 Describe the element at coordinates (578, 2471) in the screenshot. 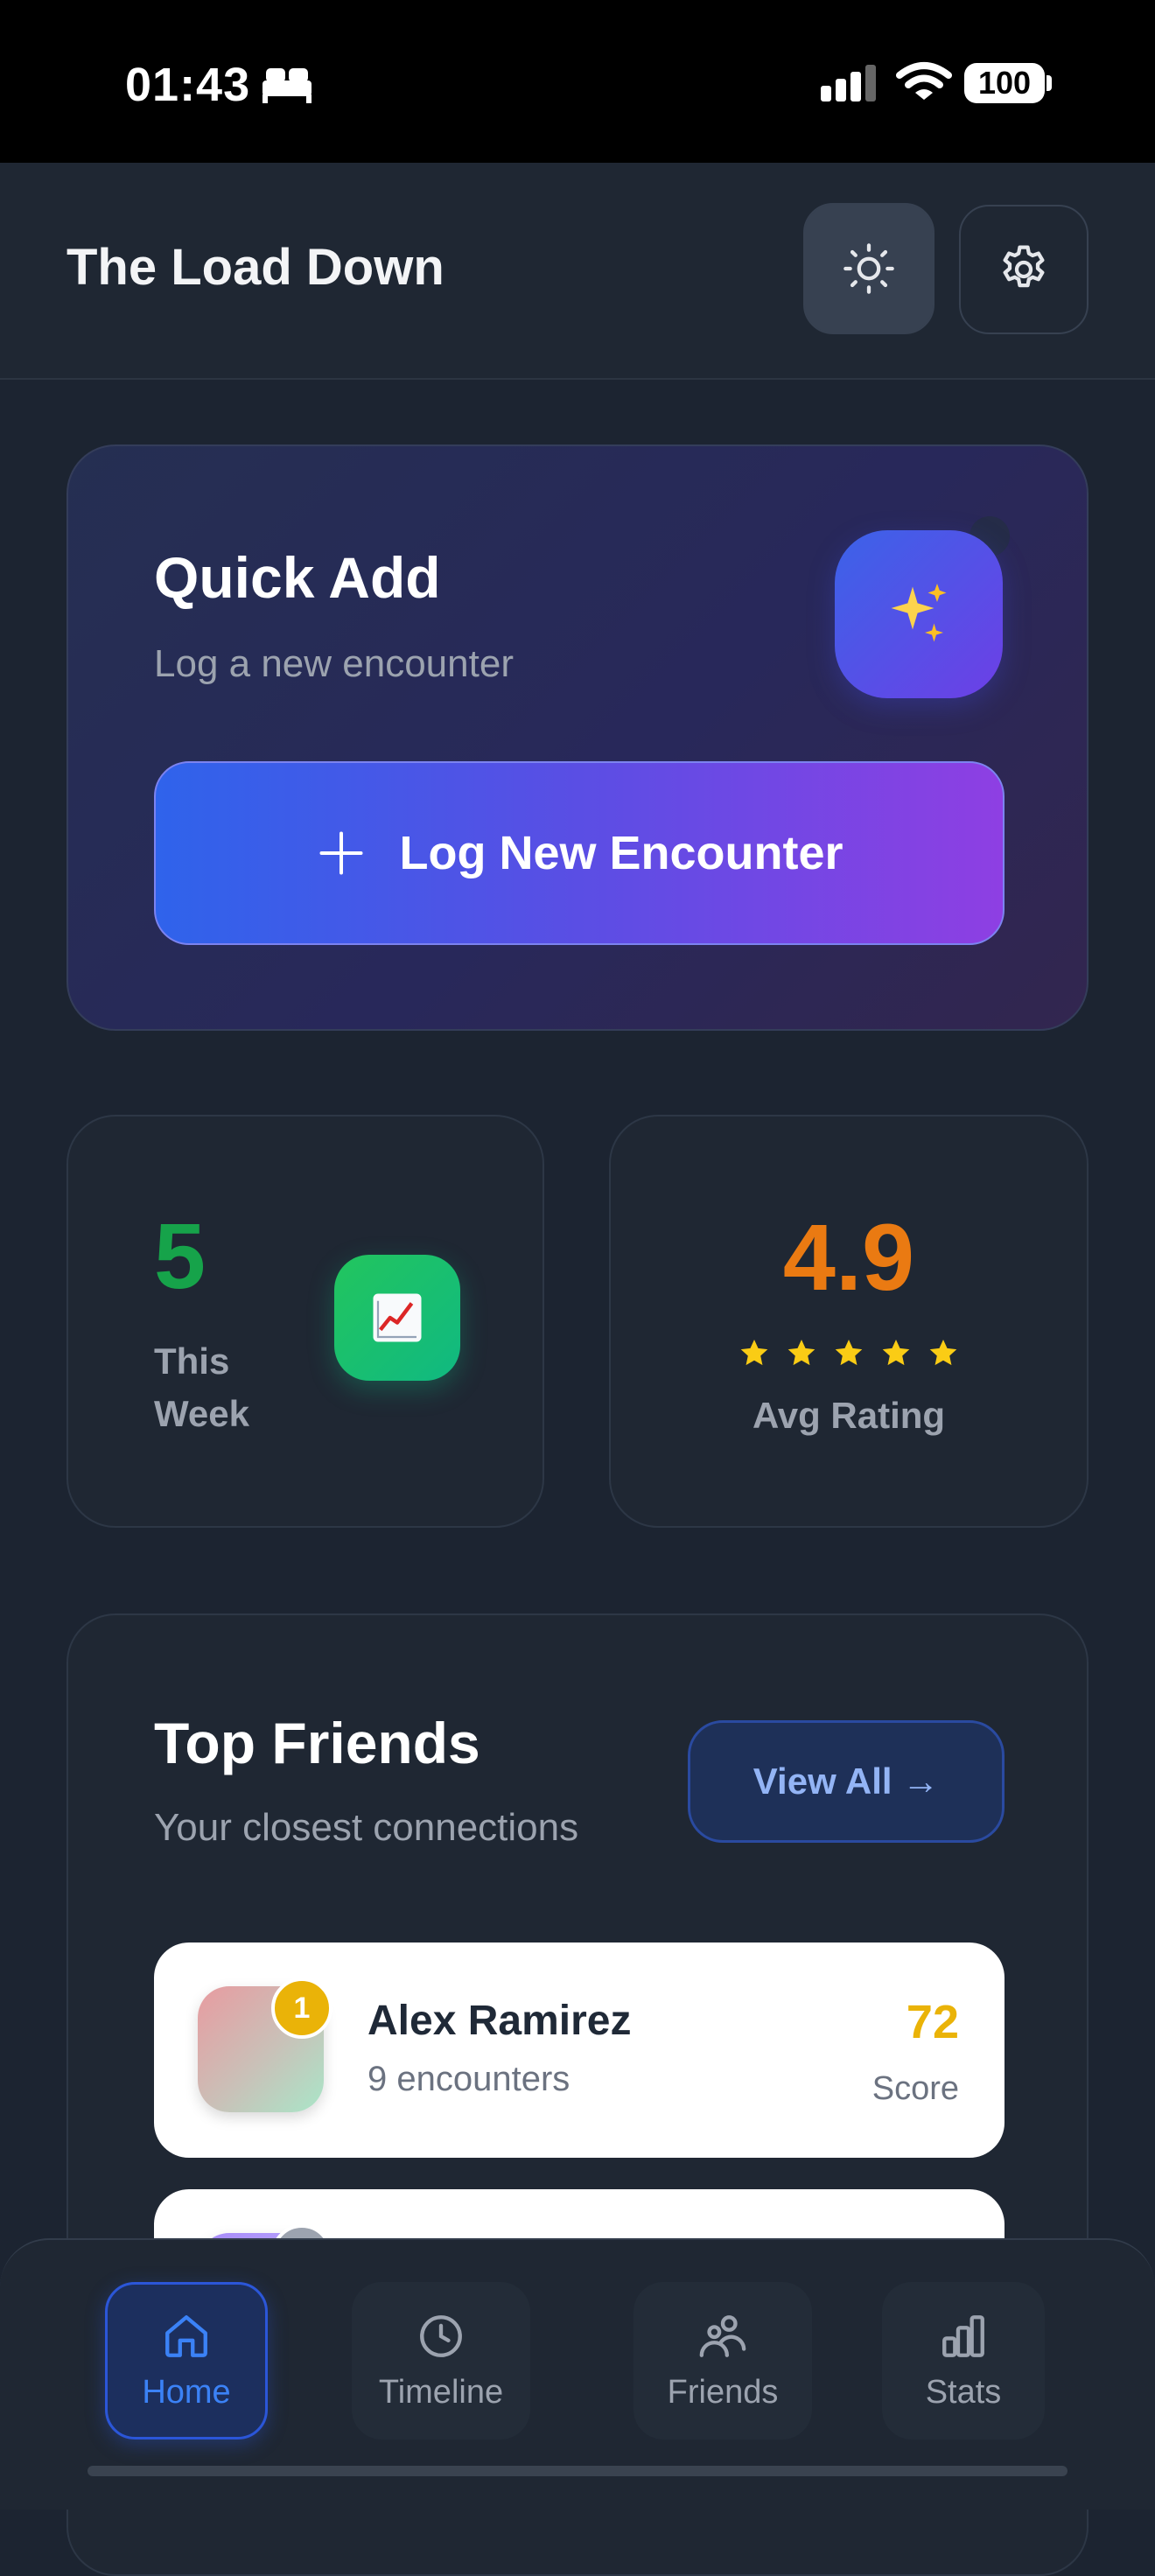

I see `home-indicator` at that location.